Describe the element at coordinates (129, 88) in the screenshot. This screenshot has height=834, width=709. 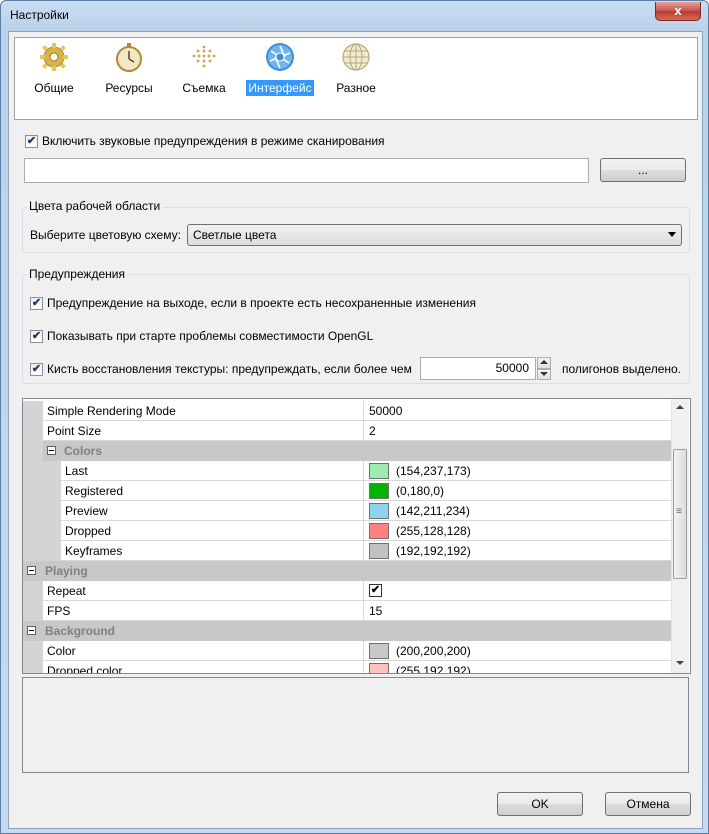
I see `tab-resources-label: Ресурсы` at that location.